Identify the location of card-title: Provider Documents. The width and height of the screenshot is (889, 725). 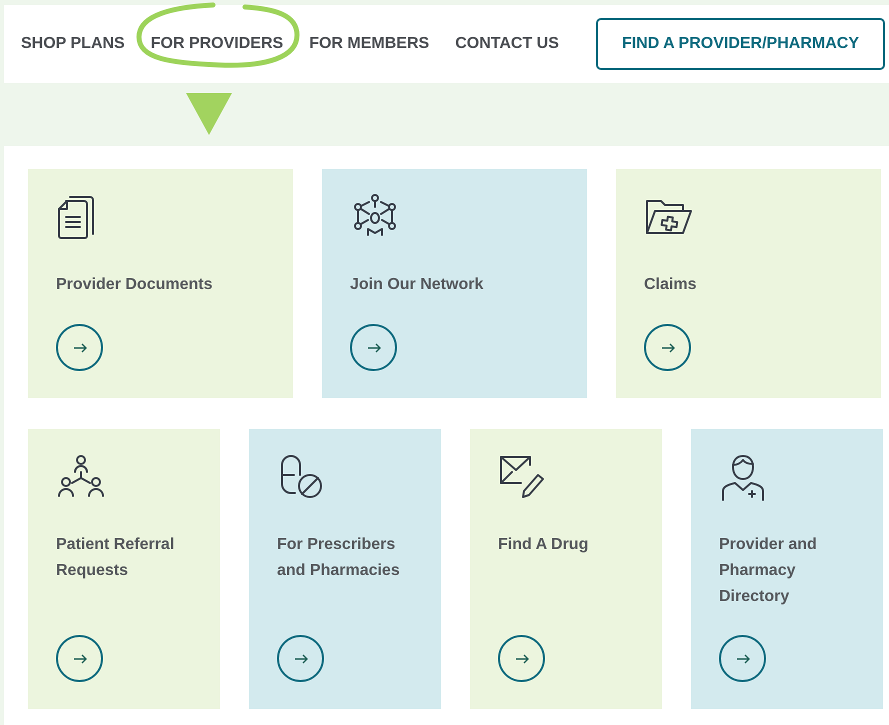
(135, 285).